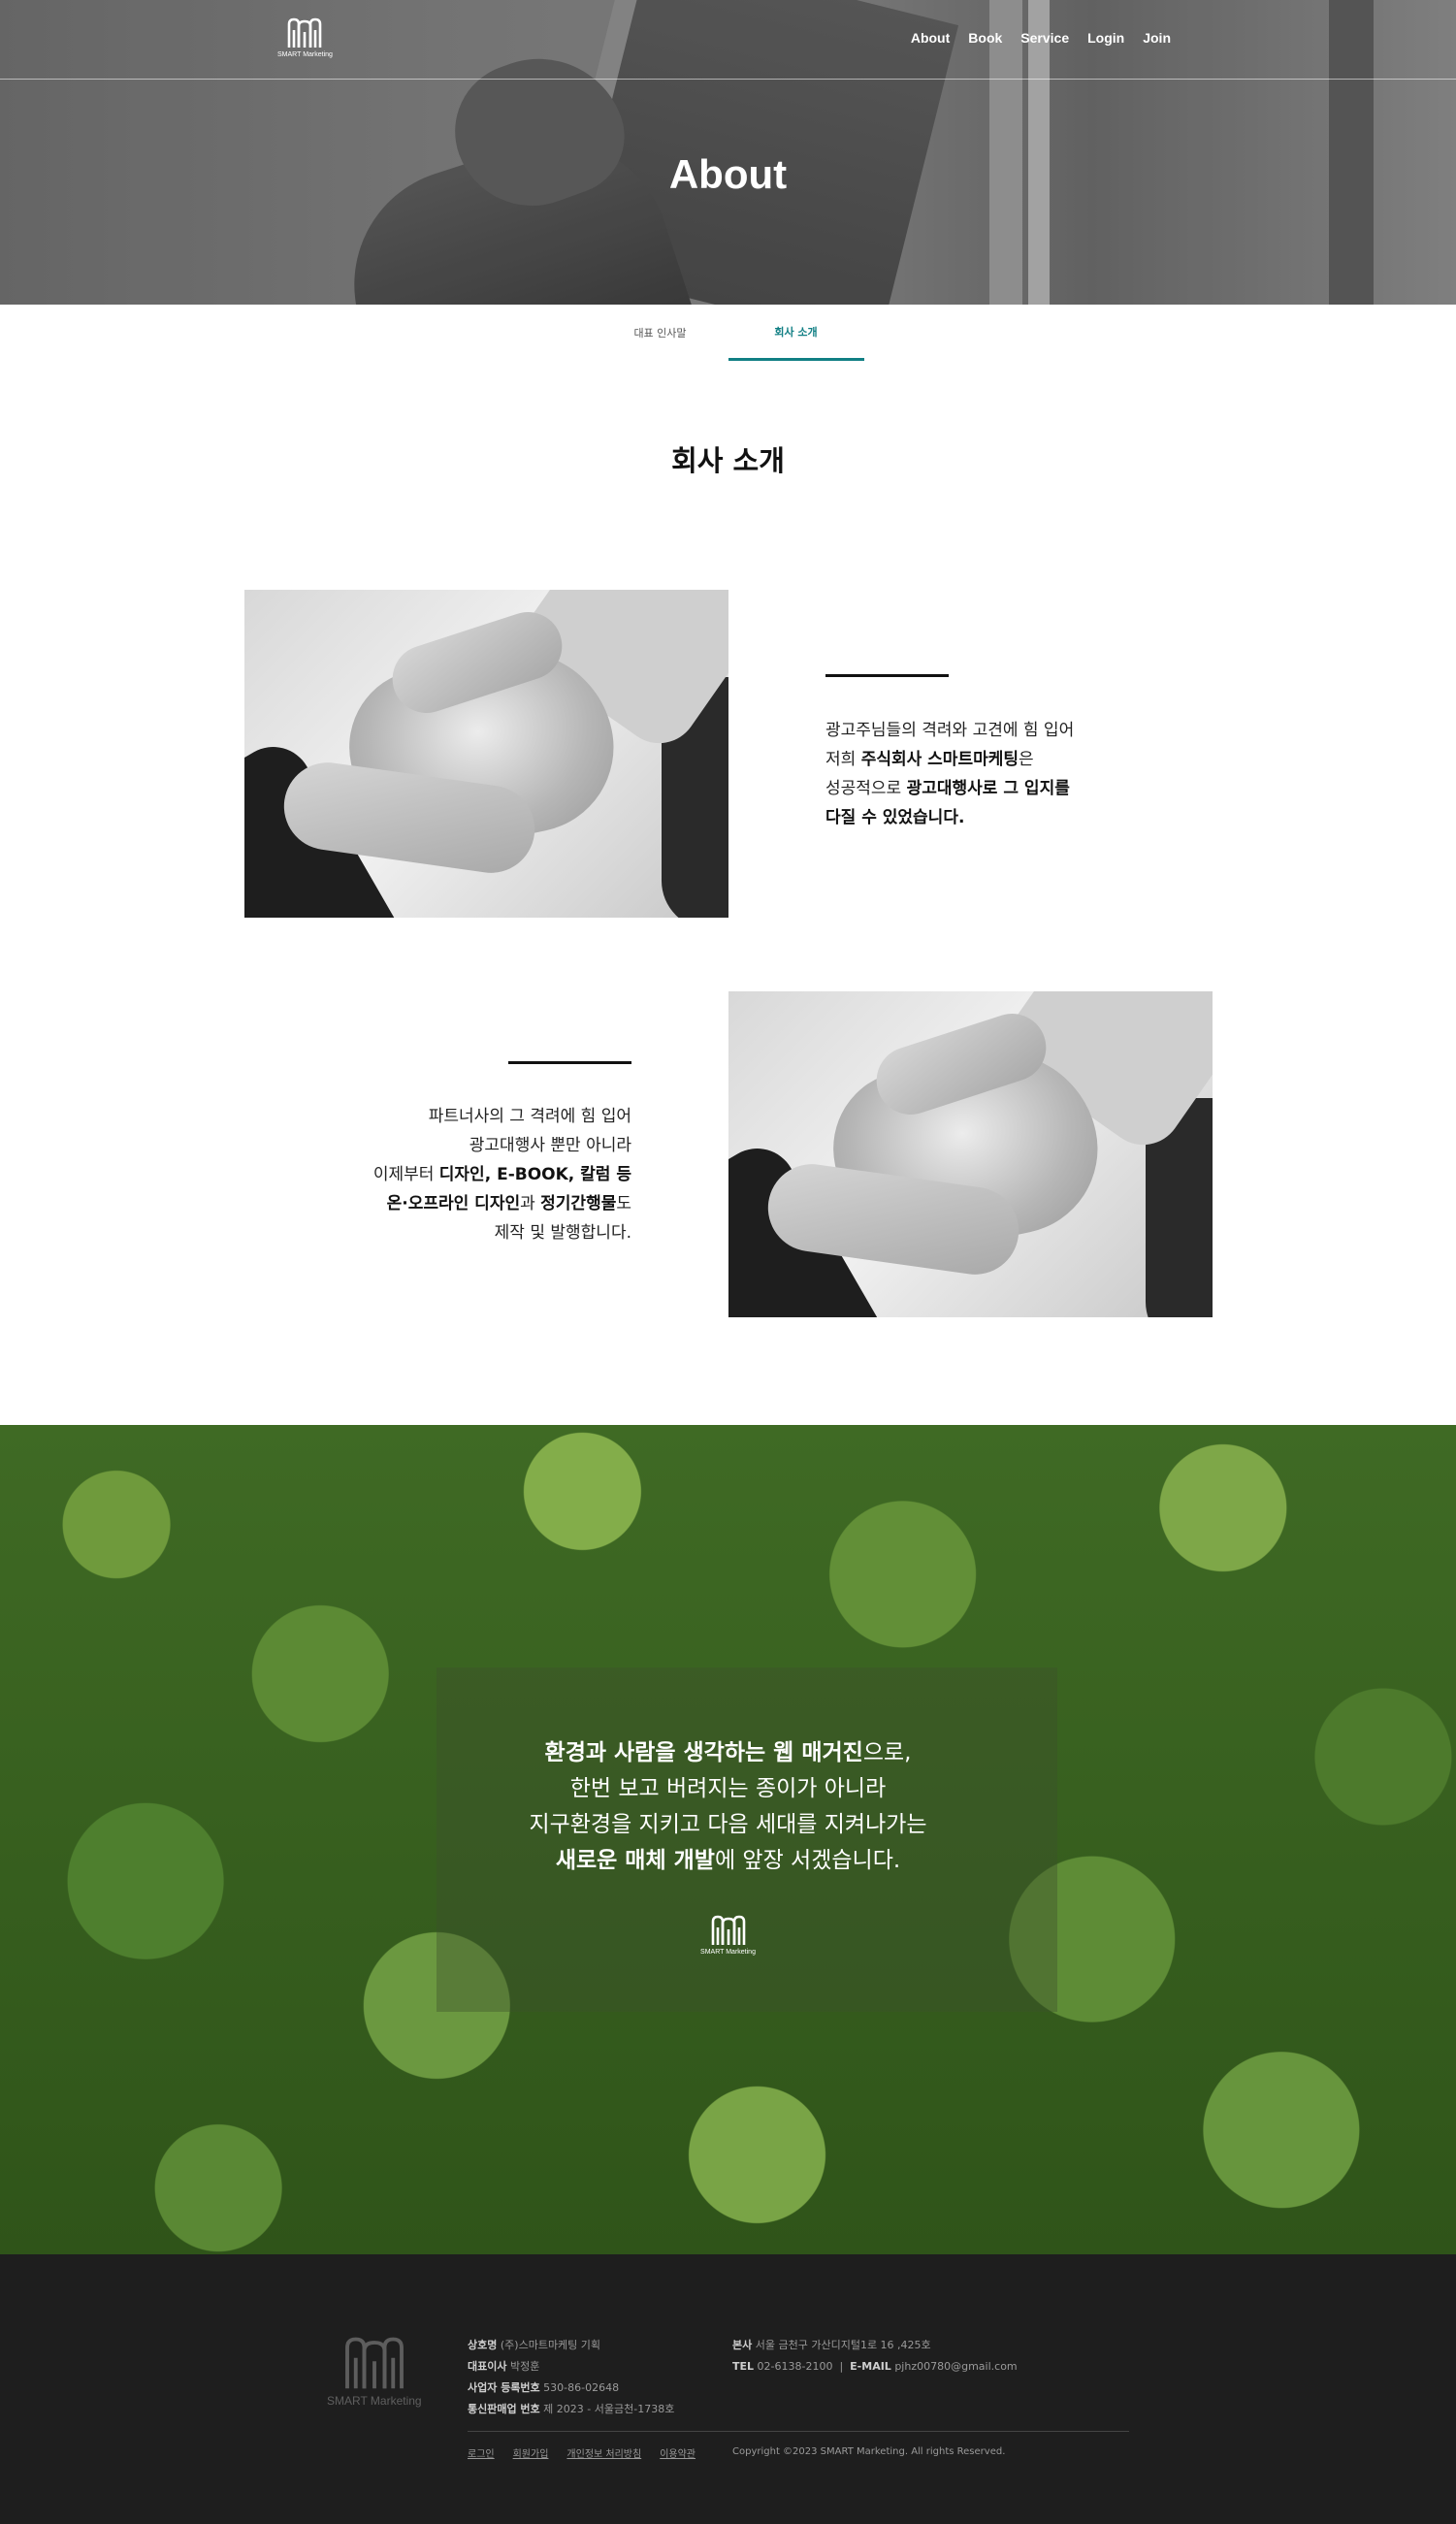 This screenshot has width=1456, height=2524. I want to click on tab-ceo-greeting: 대표 인사말, so click(660, 333).